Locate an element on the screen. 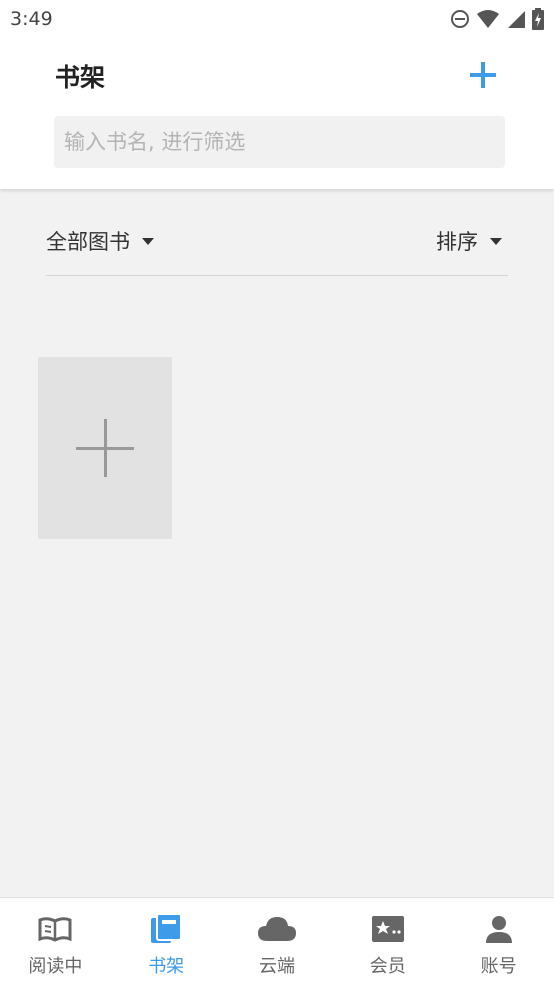 The width and height of the screenshot is (554, 985). do-not-disturb-icon is located at coordinates (460, 19).